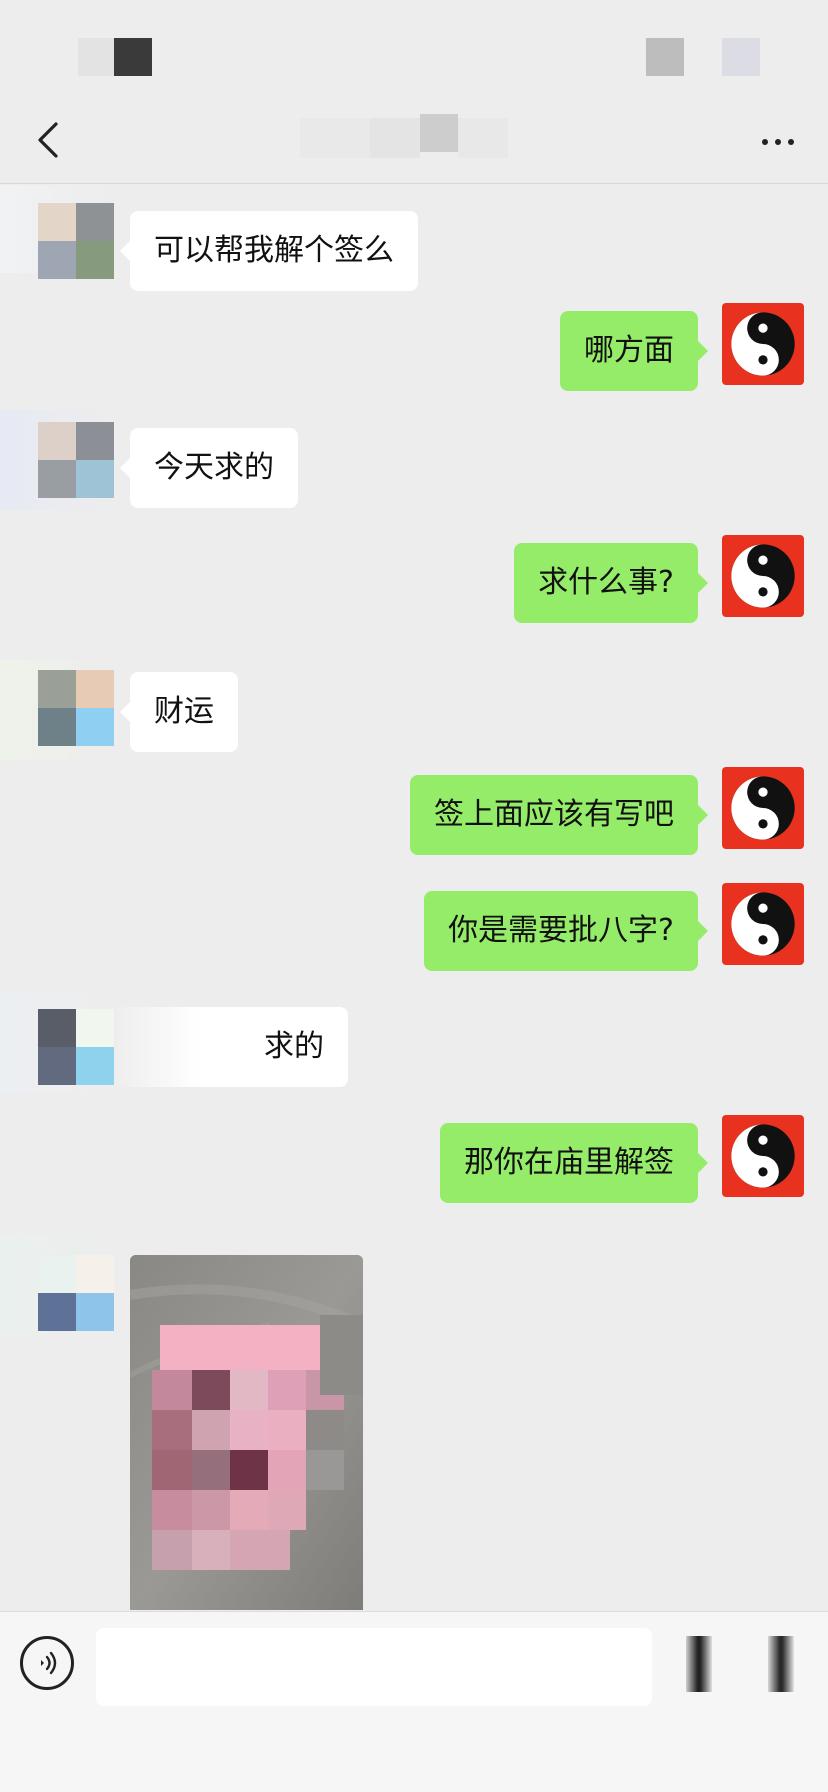 The height and width of the screenshot is (1792, 828). Describe the element at coordinates (269, 251) in the screenshot. I see `message-bubble: 可以帮我解个签么` at that location.